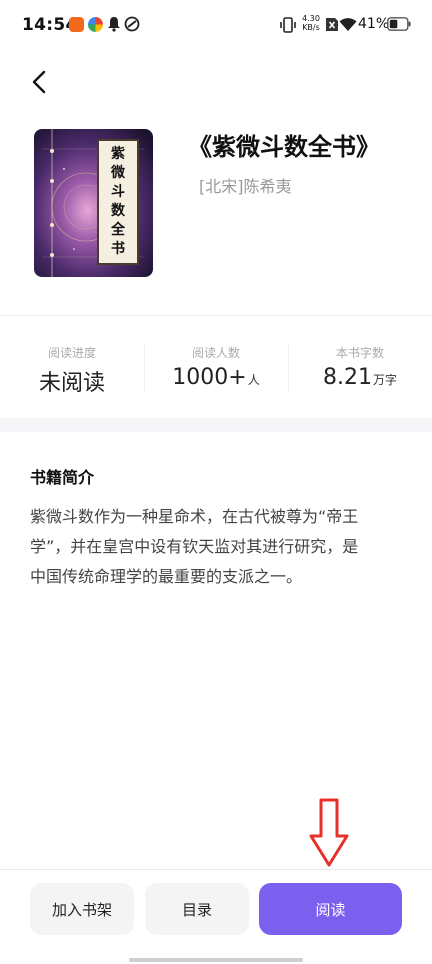  I want to click on back-button, so click(40, 82).